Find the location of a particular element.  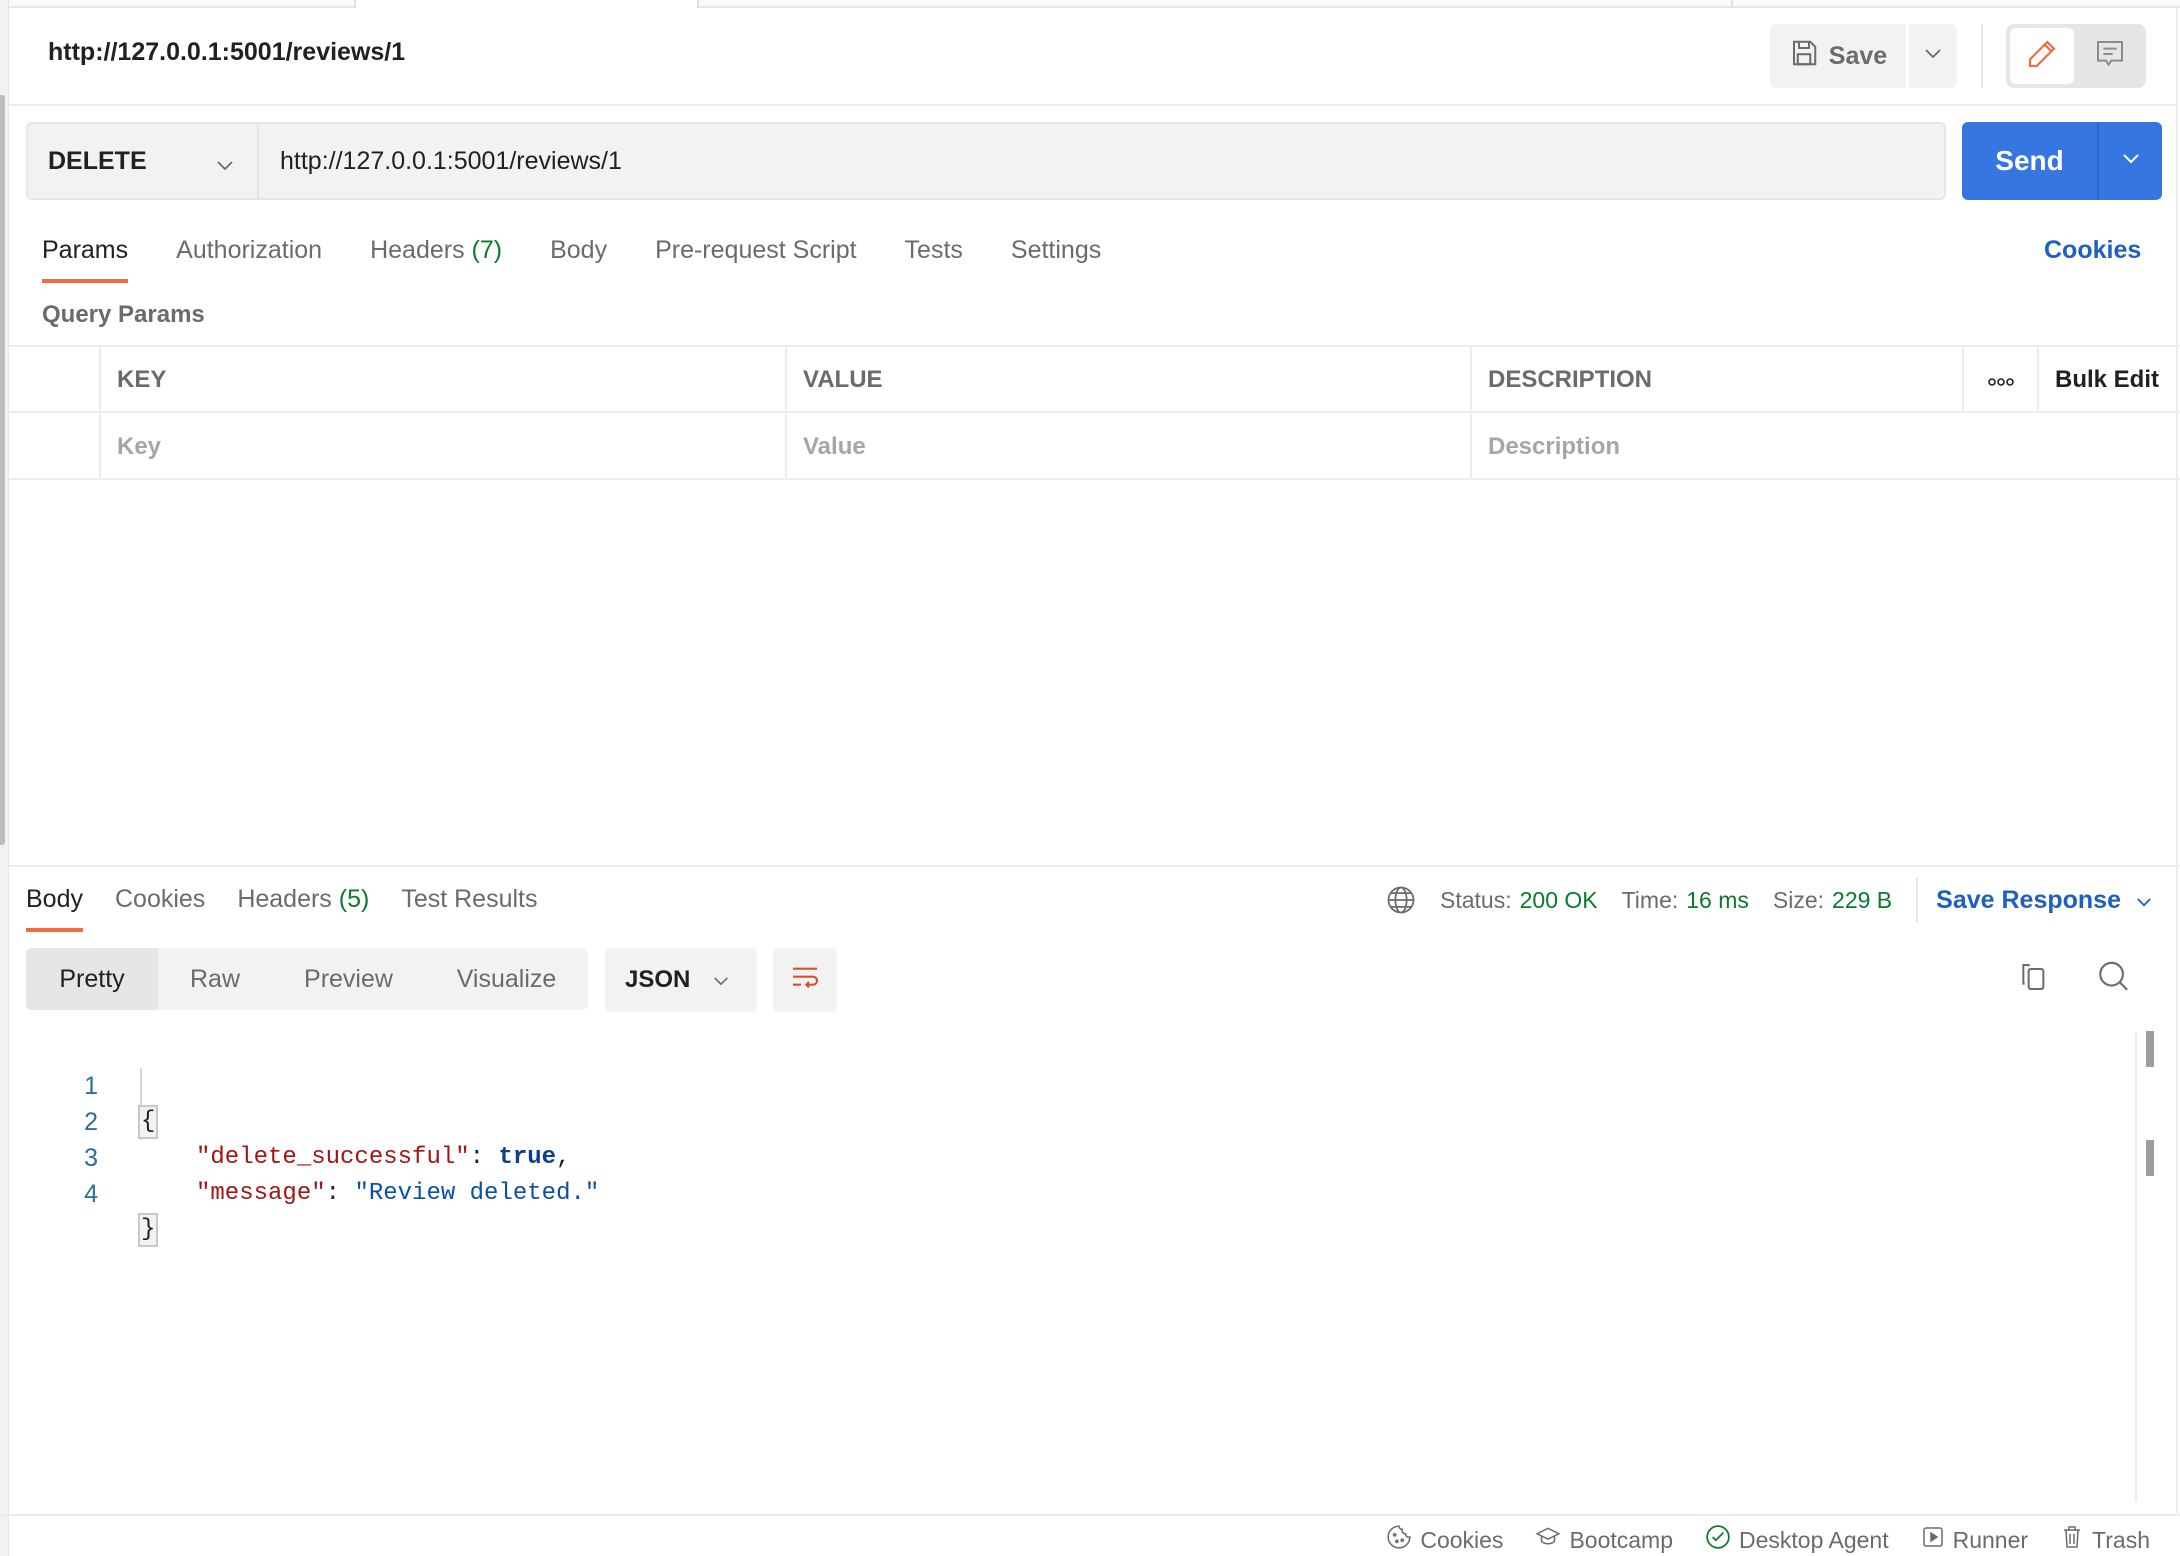

format-select: JSON is located at coordinates (681, 980).